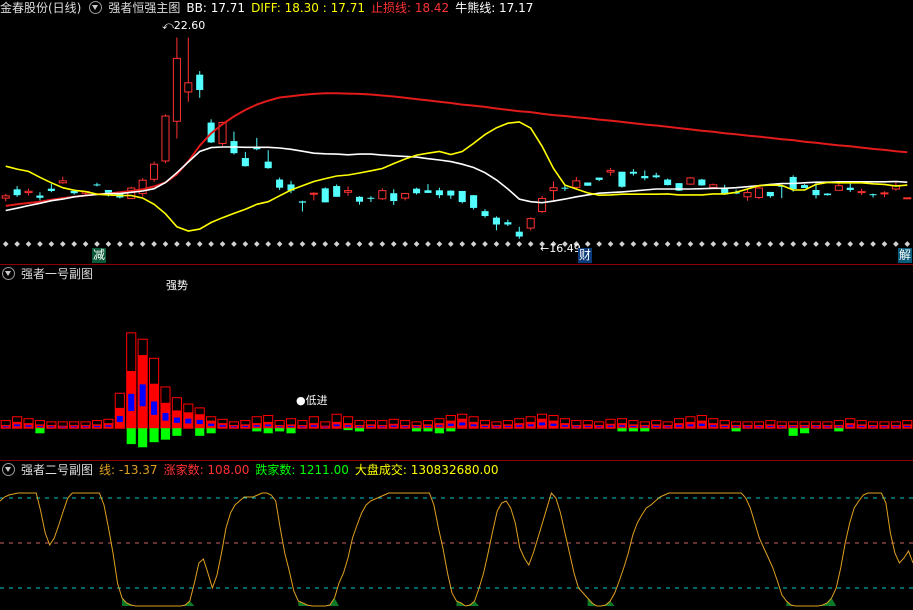 The width and height of the screenshot is (913, 610). I want to click on indicator-name: 强者恒强主图, so click(144, 8).